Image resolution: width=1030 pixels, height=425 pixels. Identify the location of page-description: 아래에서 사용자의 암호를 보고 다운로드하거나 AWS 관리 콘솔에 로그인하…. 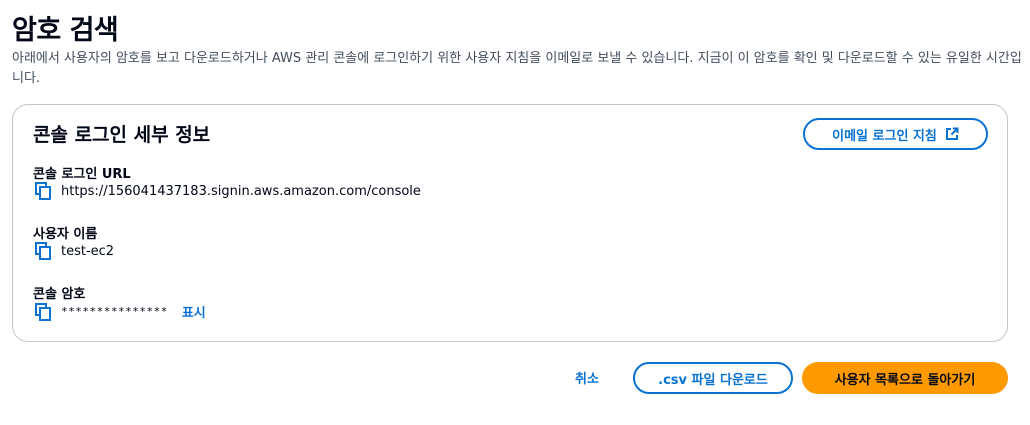
(517, 68).